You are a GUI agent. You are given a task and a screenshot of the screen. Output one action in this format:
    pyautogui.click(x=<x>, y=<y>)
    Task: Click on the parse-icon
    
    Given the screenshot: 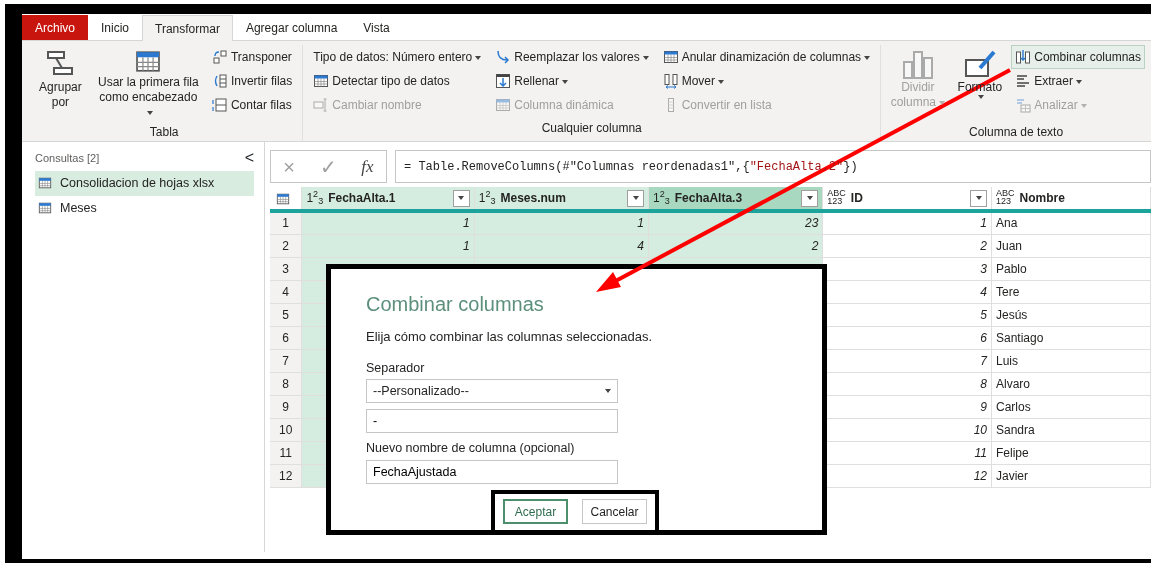 What is the action you would take?
    pyautogui.click(x=1023, y=105)
    